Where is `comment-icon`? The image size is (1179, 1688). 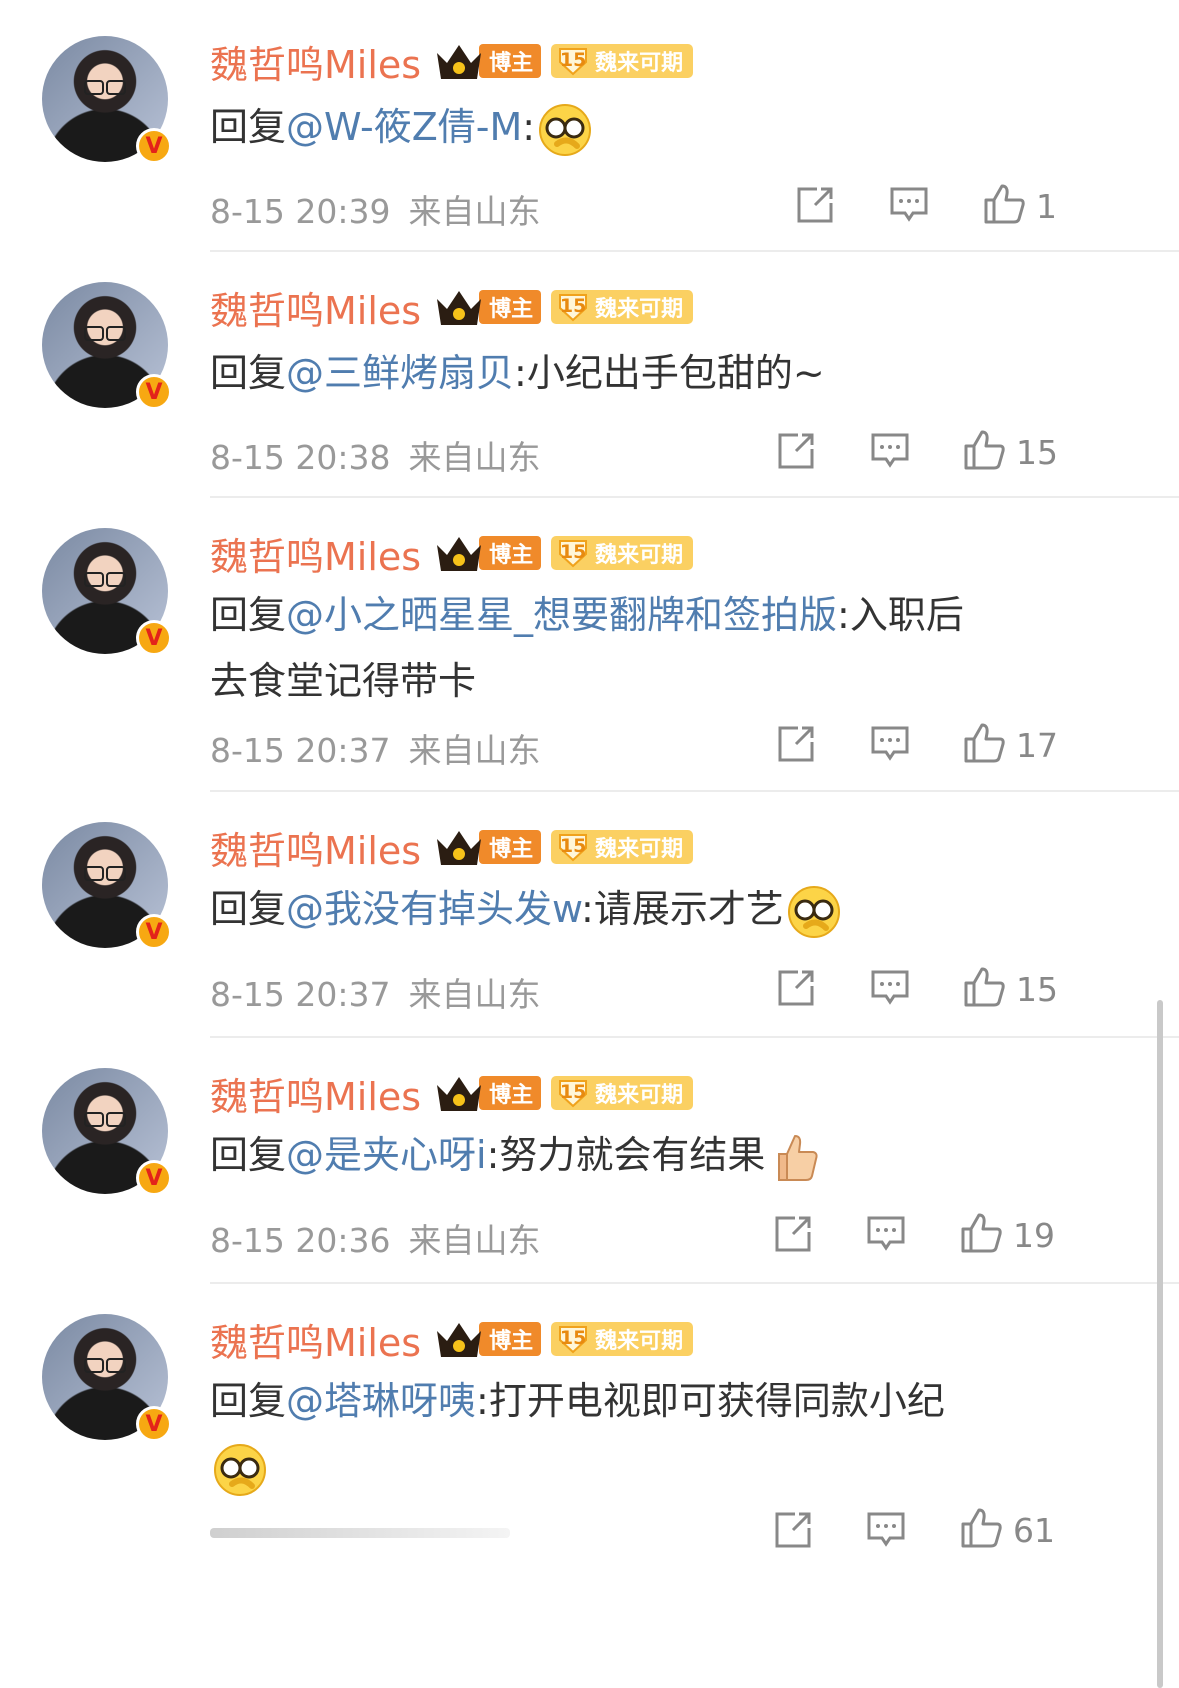 comment-icon is located at coordinates (890, 746).